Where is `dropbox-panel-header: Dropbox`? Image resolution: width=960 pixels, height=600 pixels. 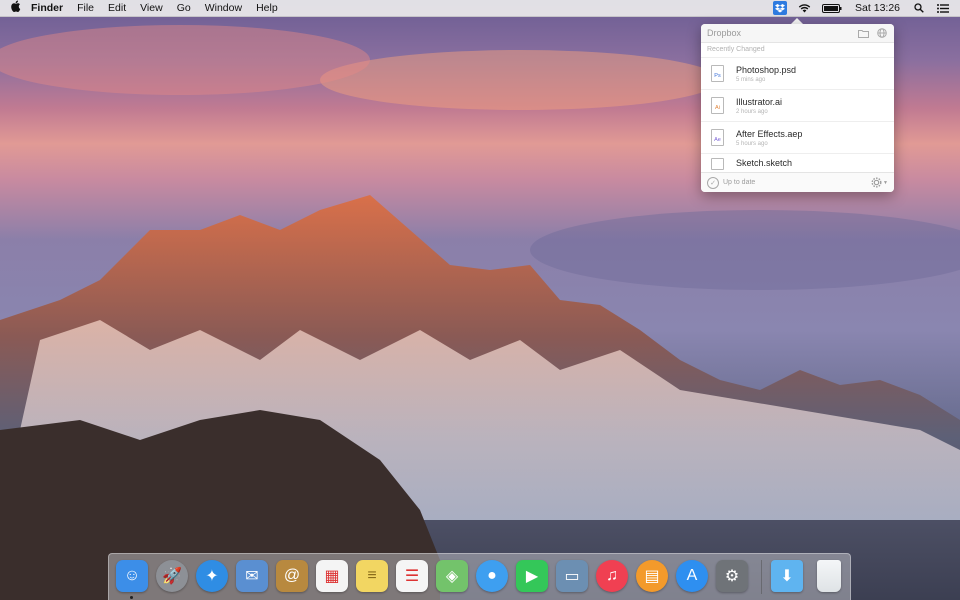 dropbox-panel-header: Dropbox is located at coordinates (797, 33).